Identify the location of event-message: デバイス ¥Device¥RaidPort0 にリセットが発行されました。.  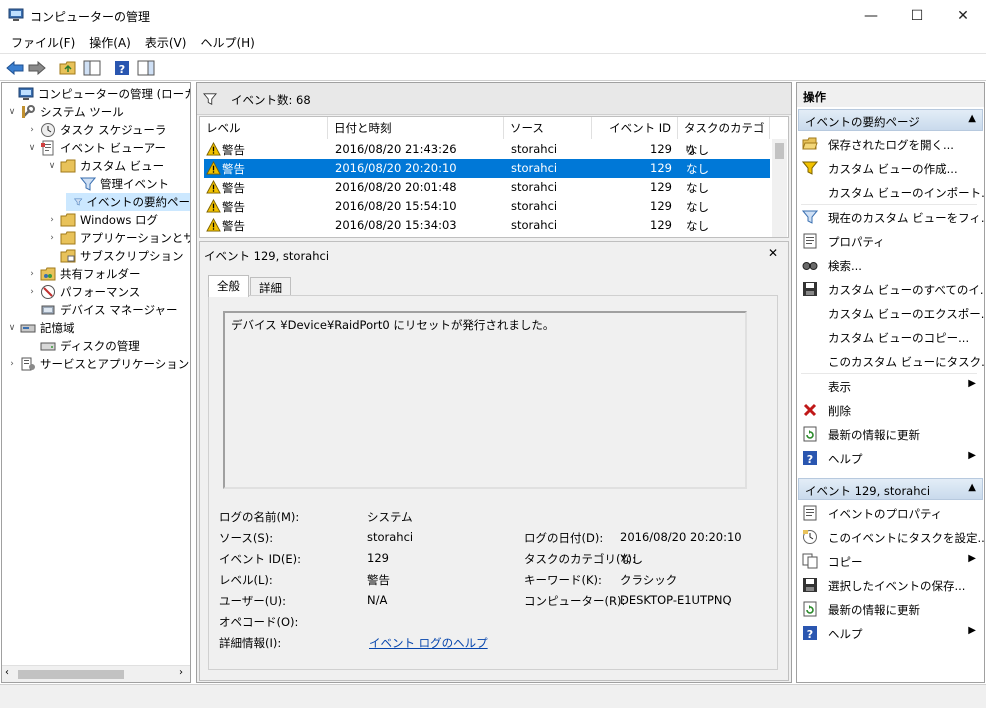
(485, 400).